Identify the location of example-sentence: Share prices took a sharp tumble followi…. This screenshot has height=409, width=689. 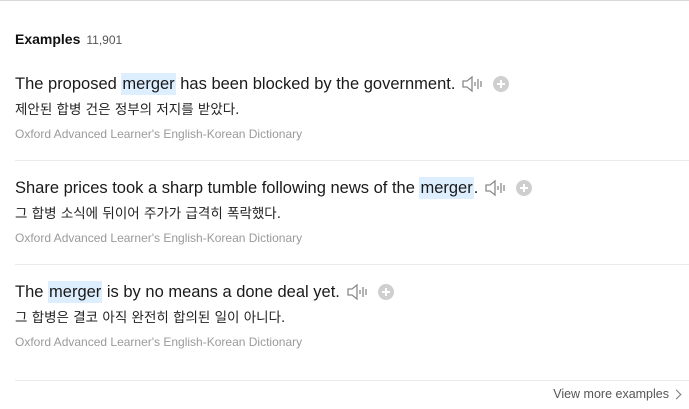
(352, 188).